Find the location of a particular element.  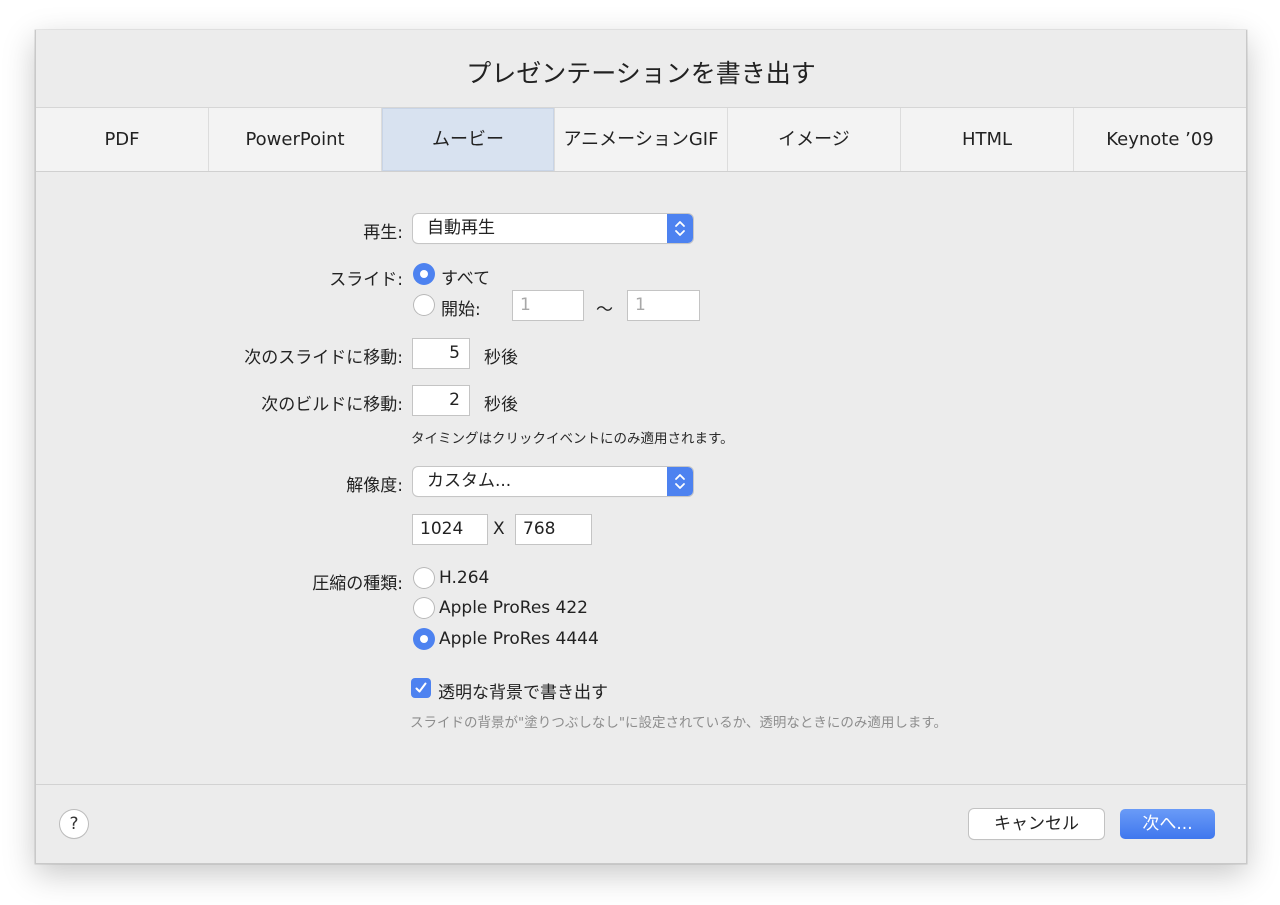

next-slide-seconds-field: 5 is located at coordinates (441, 353).